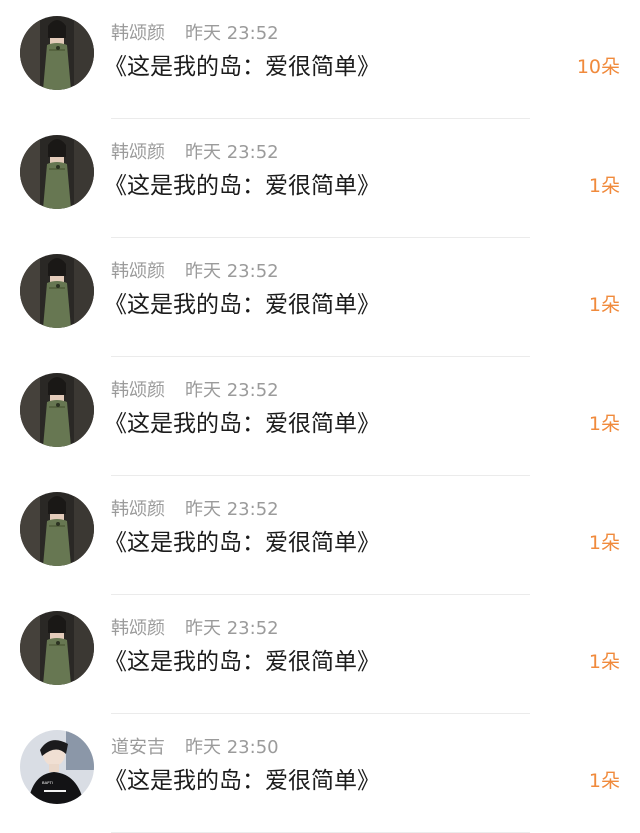 The image size is (640, 833). I want to click on sender-name: 道安吉, so click(138, 747).